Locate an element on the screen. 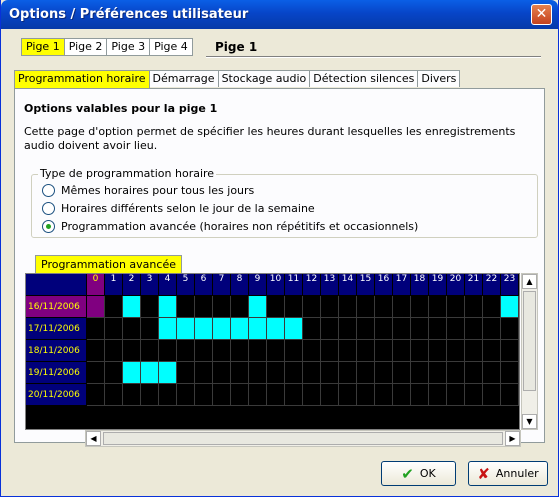  hour-header: 8 is located at coordinates (240, 284).